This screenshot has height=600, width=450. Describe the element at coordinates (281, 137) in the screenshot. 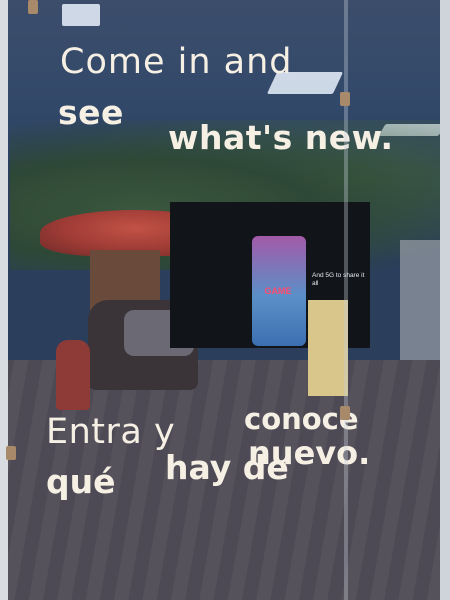

I see `sign-english-line-2b: what's new.` at that location.